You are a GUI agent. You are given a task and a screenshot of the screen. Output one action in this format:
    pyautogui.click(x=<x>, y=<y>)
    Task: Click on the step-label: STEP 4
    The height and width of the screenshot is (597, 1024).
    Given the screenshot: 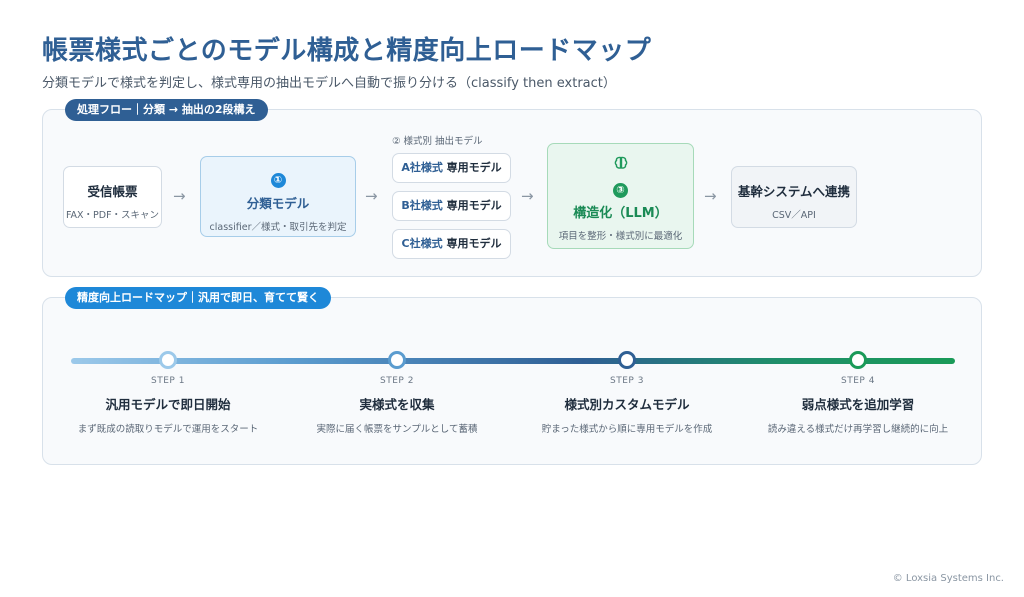 What is the action you would take?
    pyautogui.click(x=858, y=381)
    